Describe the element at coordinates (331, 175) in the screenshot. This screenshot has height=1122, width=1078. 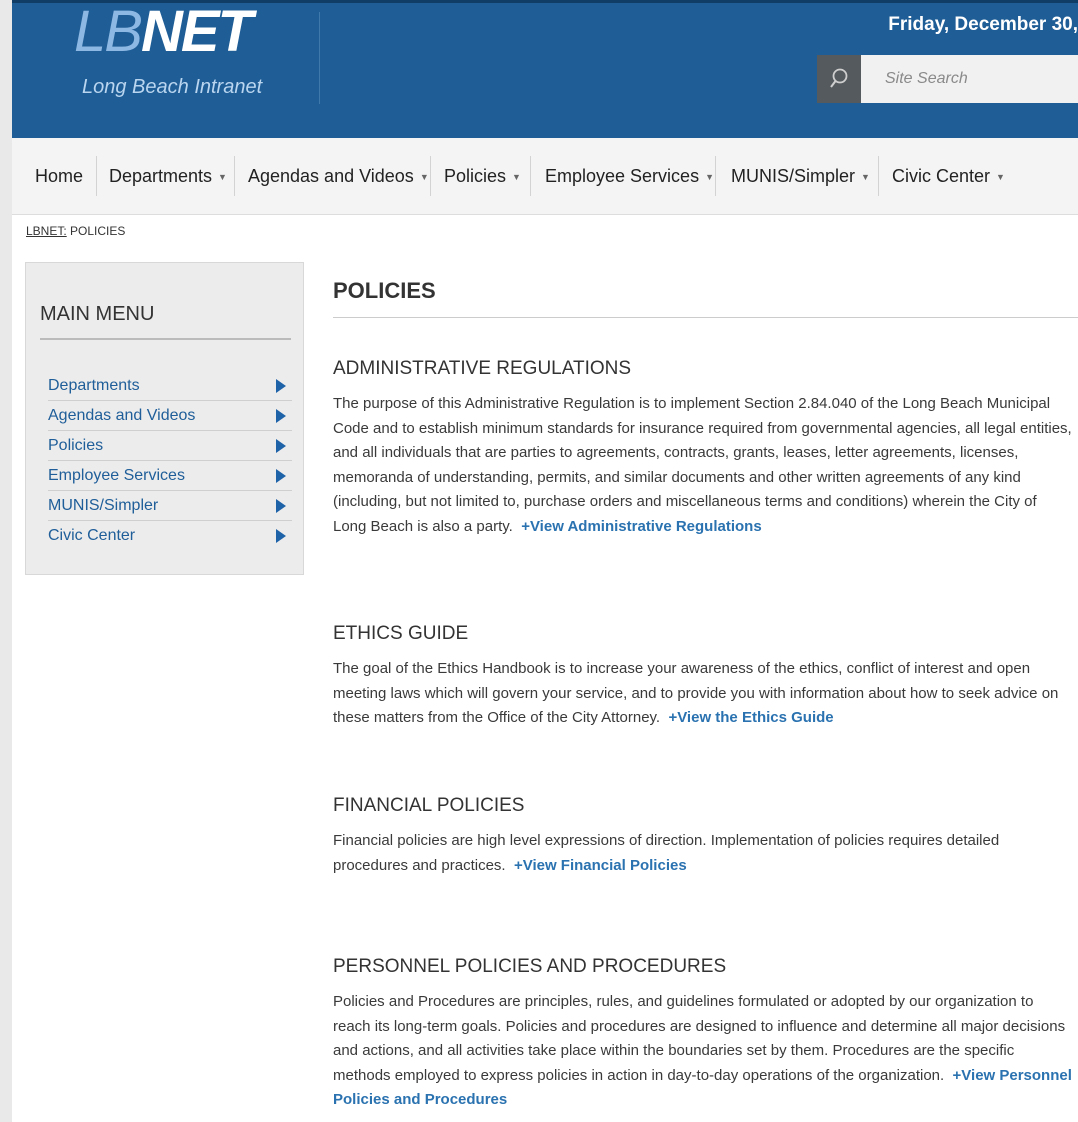
I see `nav-label: Agendas and Videos` at that location.